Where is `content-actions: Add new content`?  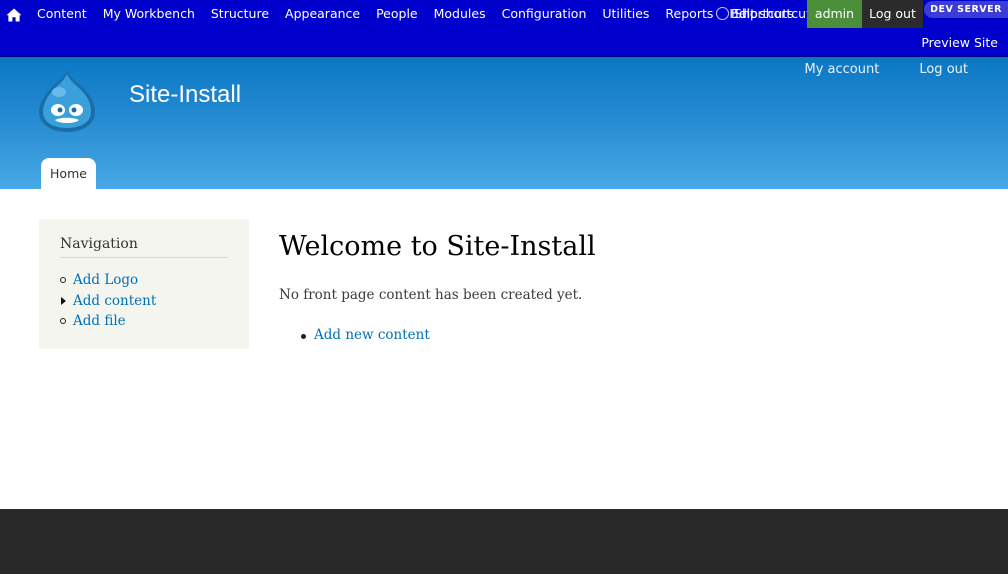
content-actions: Add new content is located at coordinates (365, 335).